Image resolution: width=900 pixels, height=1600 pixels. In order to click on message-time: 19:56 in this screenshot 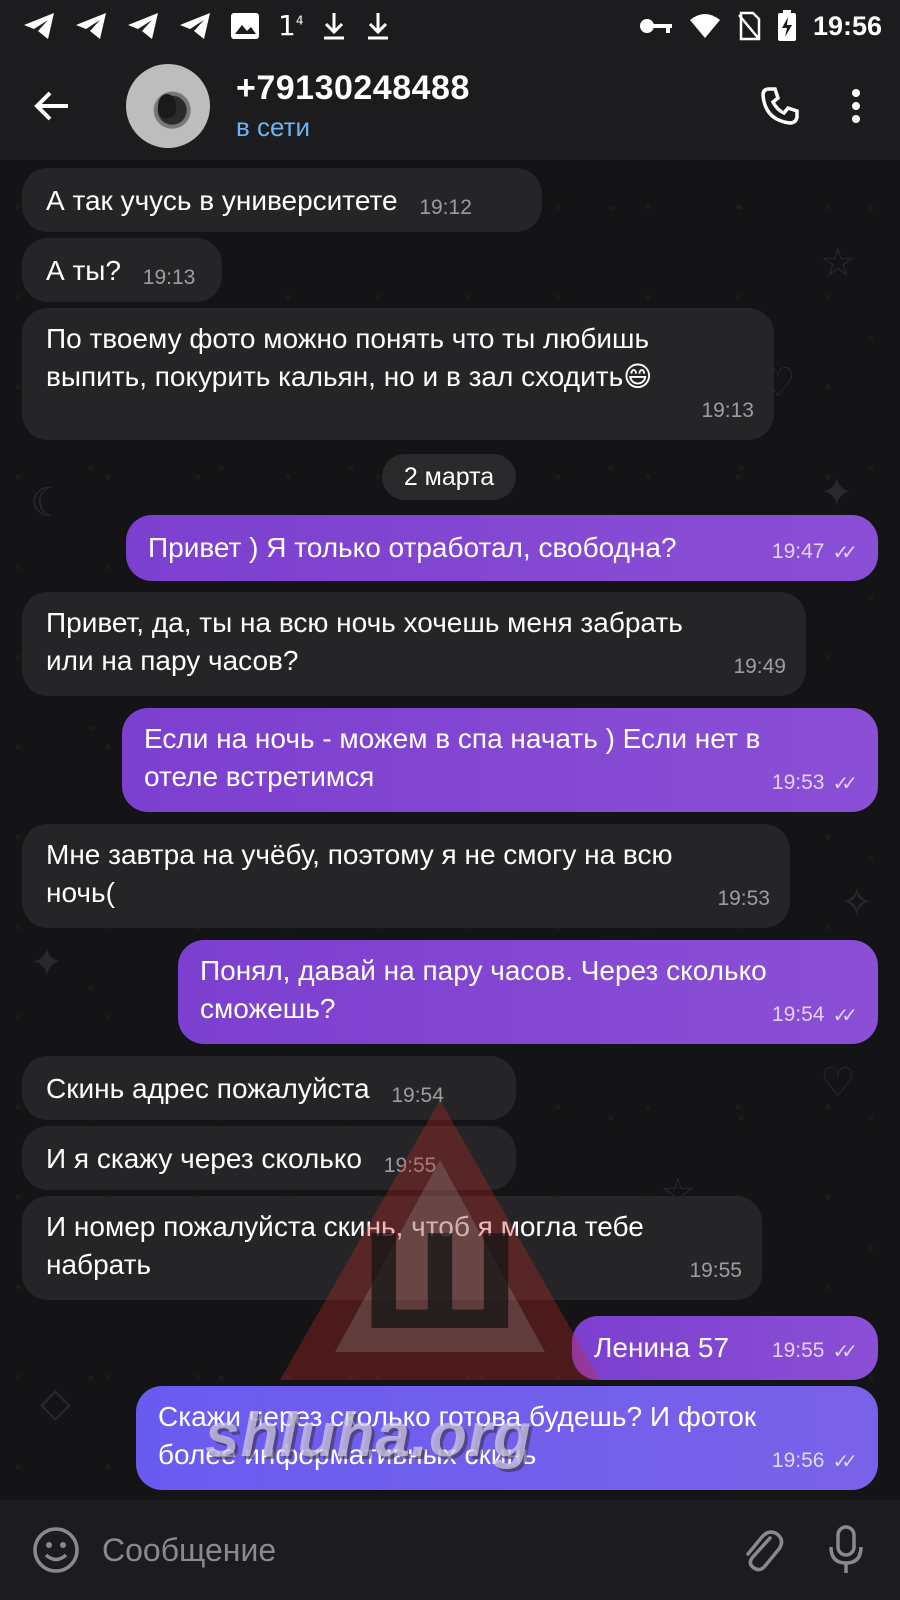, I will do `click(798, 1460)`.